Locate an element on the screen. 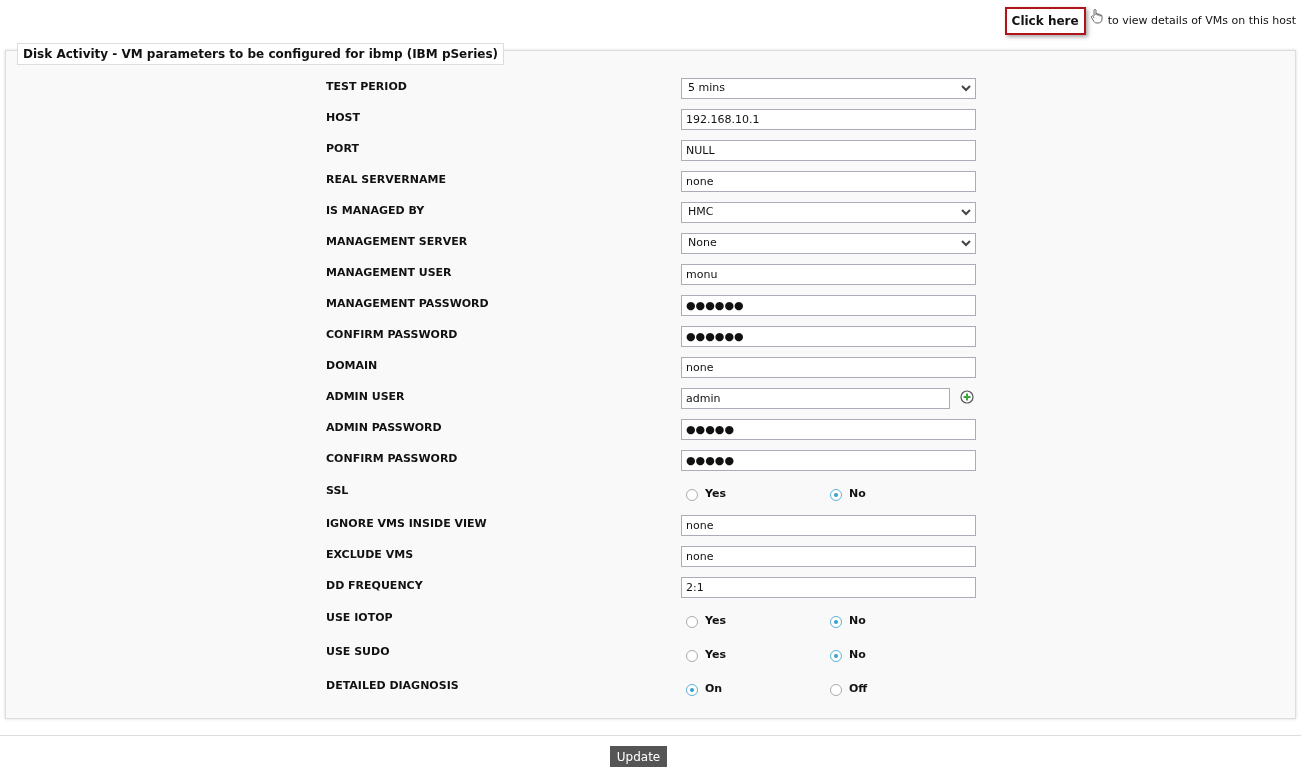  dropdown: 5 mins is located at coordinates (828, 88).